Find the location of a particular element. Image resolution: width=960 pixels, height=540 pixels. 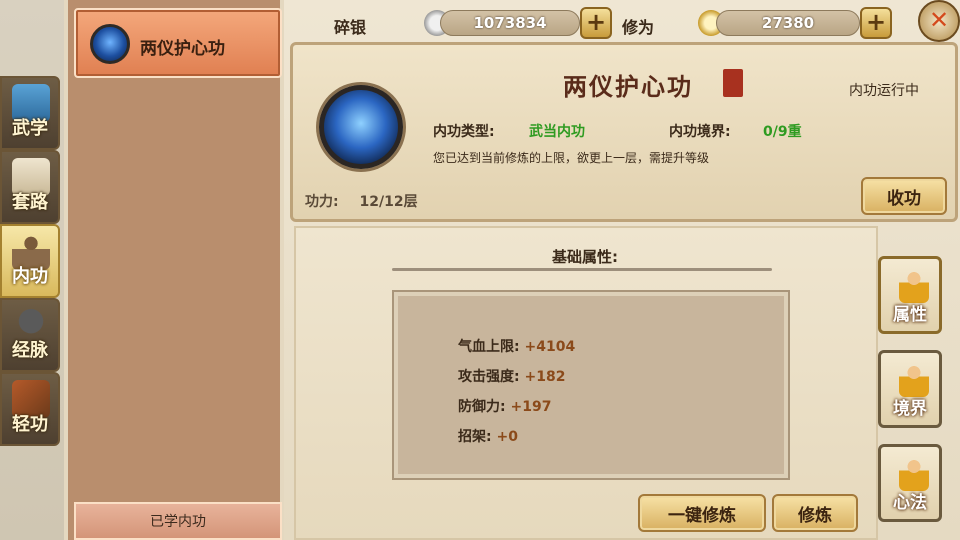

add-cultivation-button: + is located at coordinates (876, 23).